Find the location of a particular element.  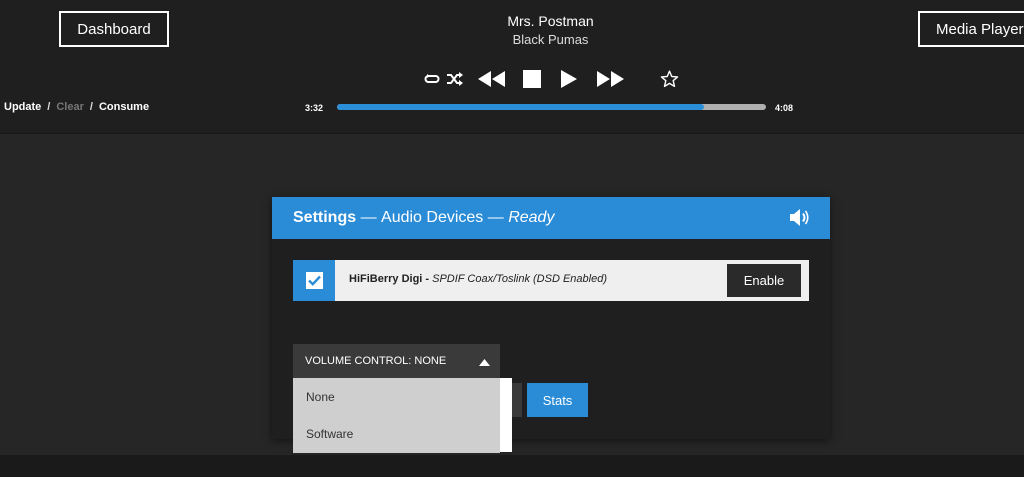

panel-header: Settings — Audio Devices — Ready is located at coordinates (551, 218).